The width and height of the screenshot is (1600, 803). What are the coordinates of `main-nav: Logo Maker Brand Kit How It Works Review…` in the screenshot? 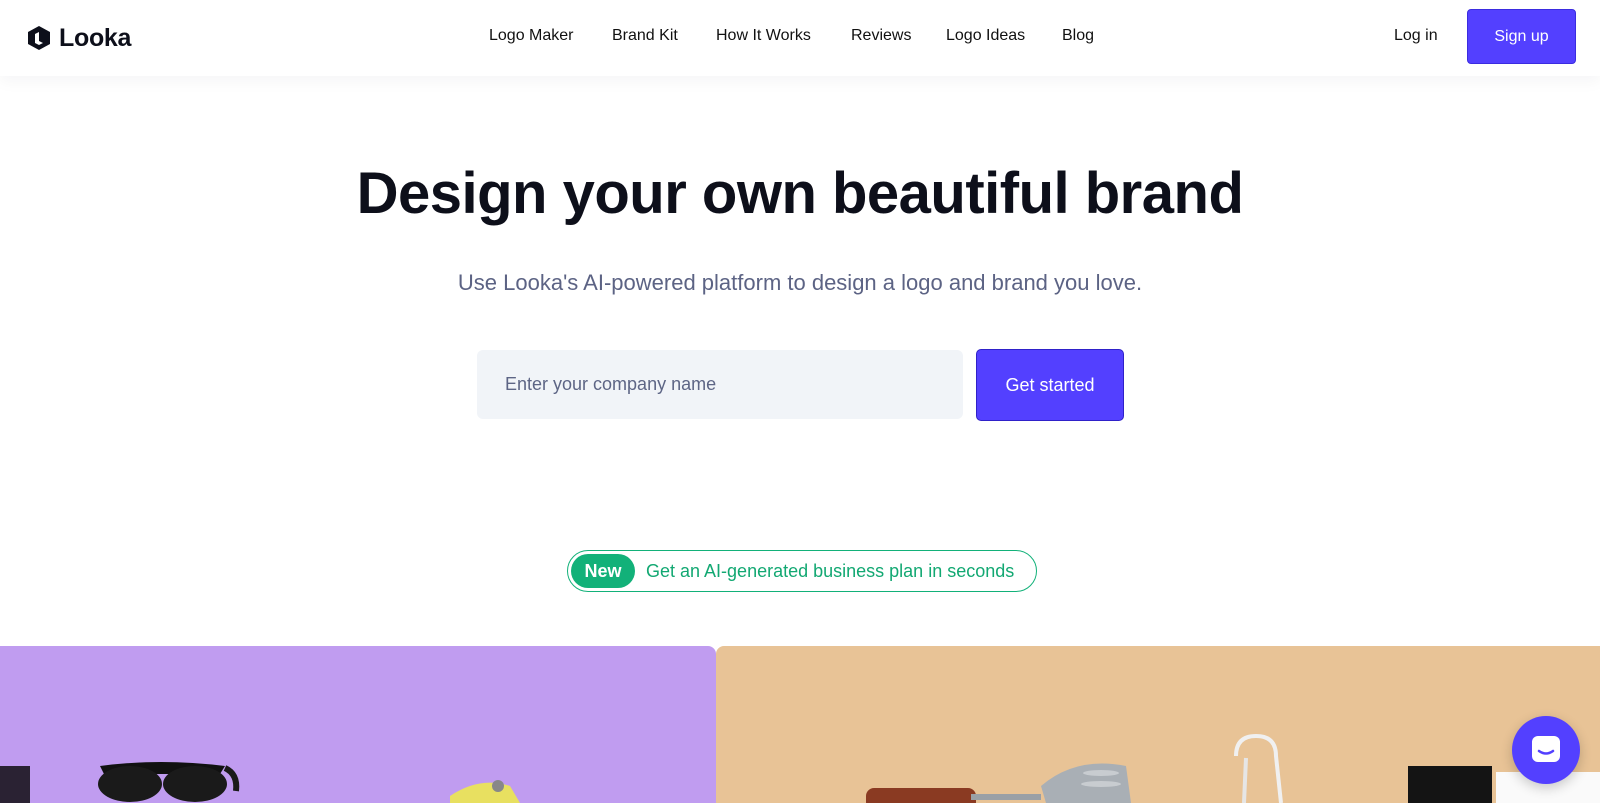 It's located at (800, 38).